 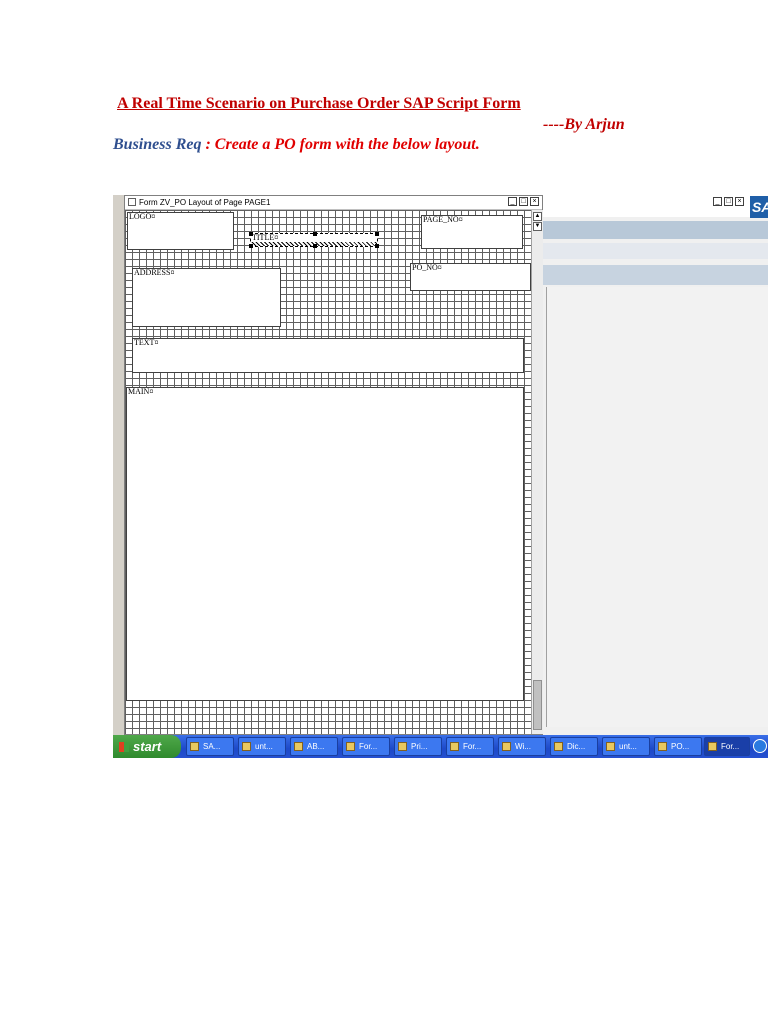 What do you see at coordinates (537, 472) in the screenshot?
I see `vertical-scrollbar: ▲ ▼` at bounding box center [537, 472].